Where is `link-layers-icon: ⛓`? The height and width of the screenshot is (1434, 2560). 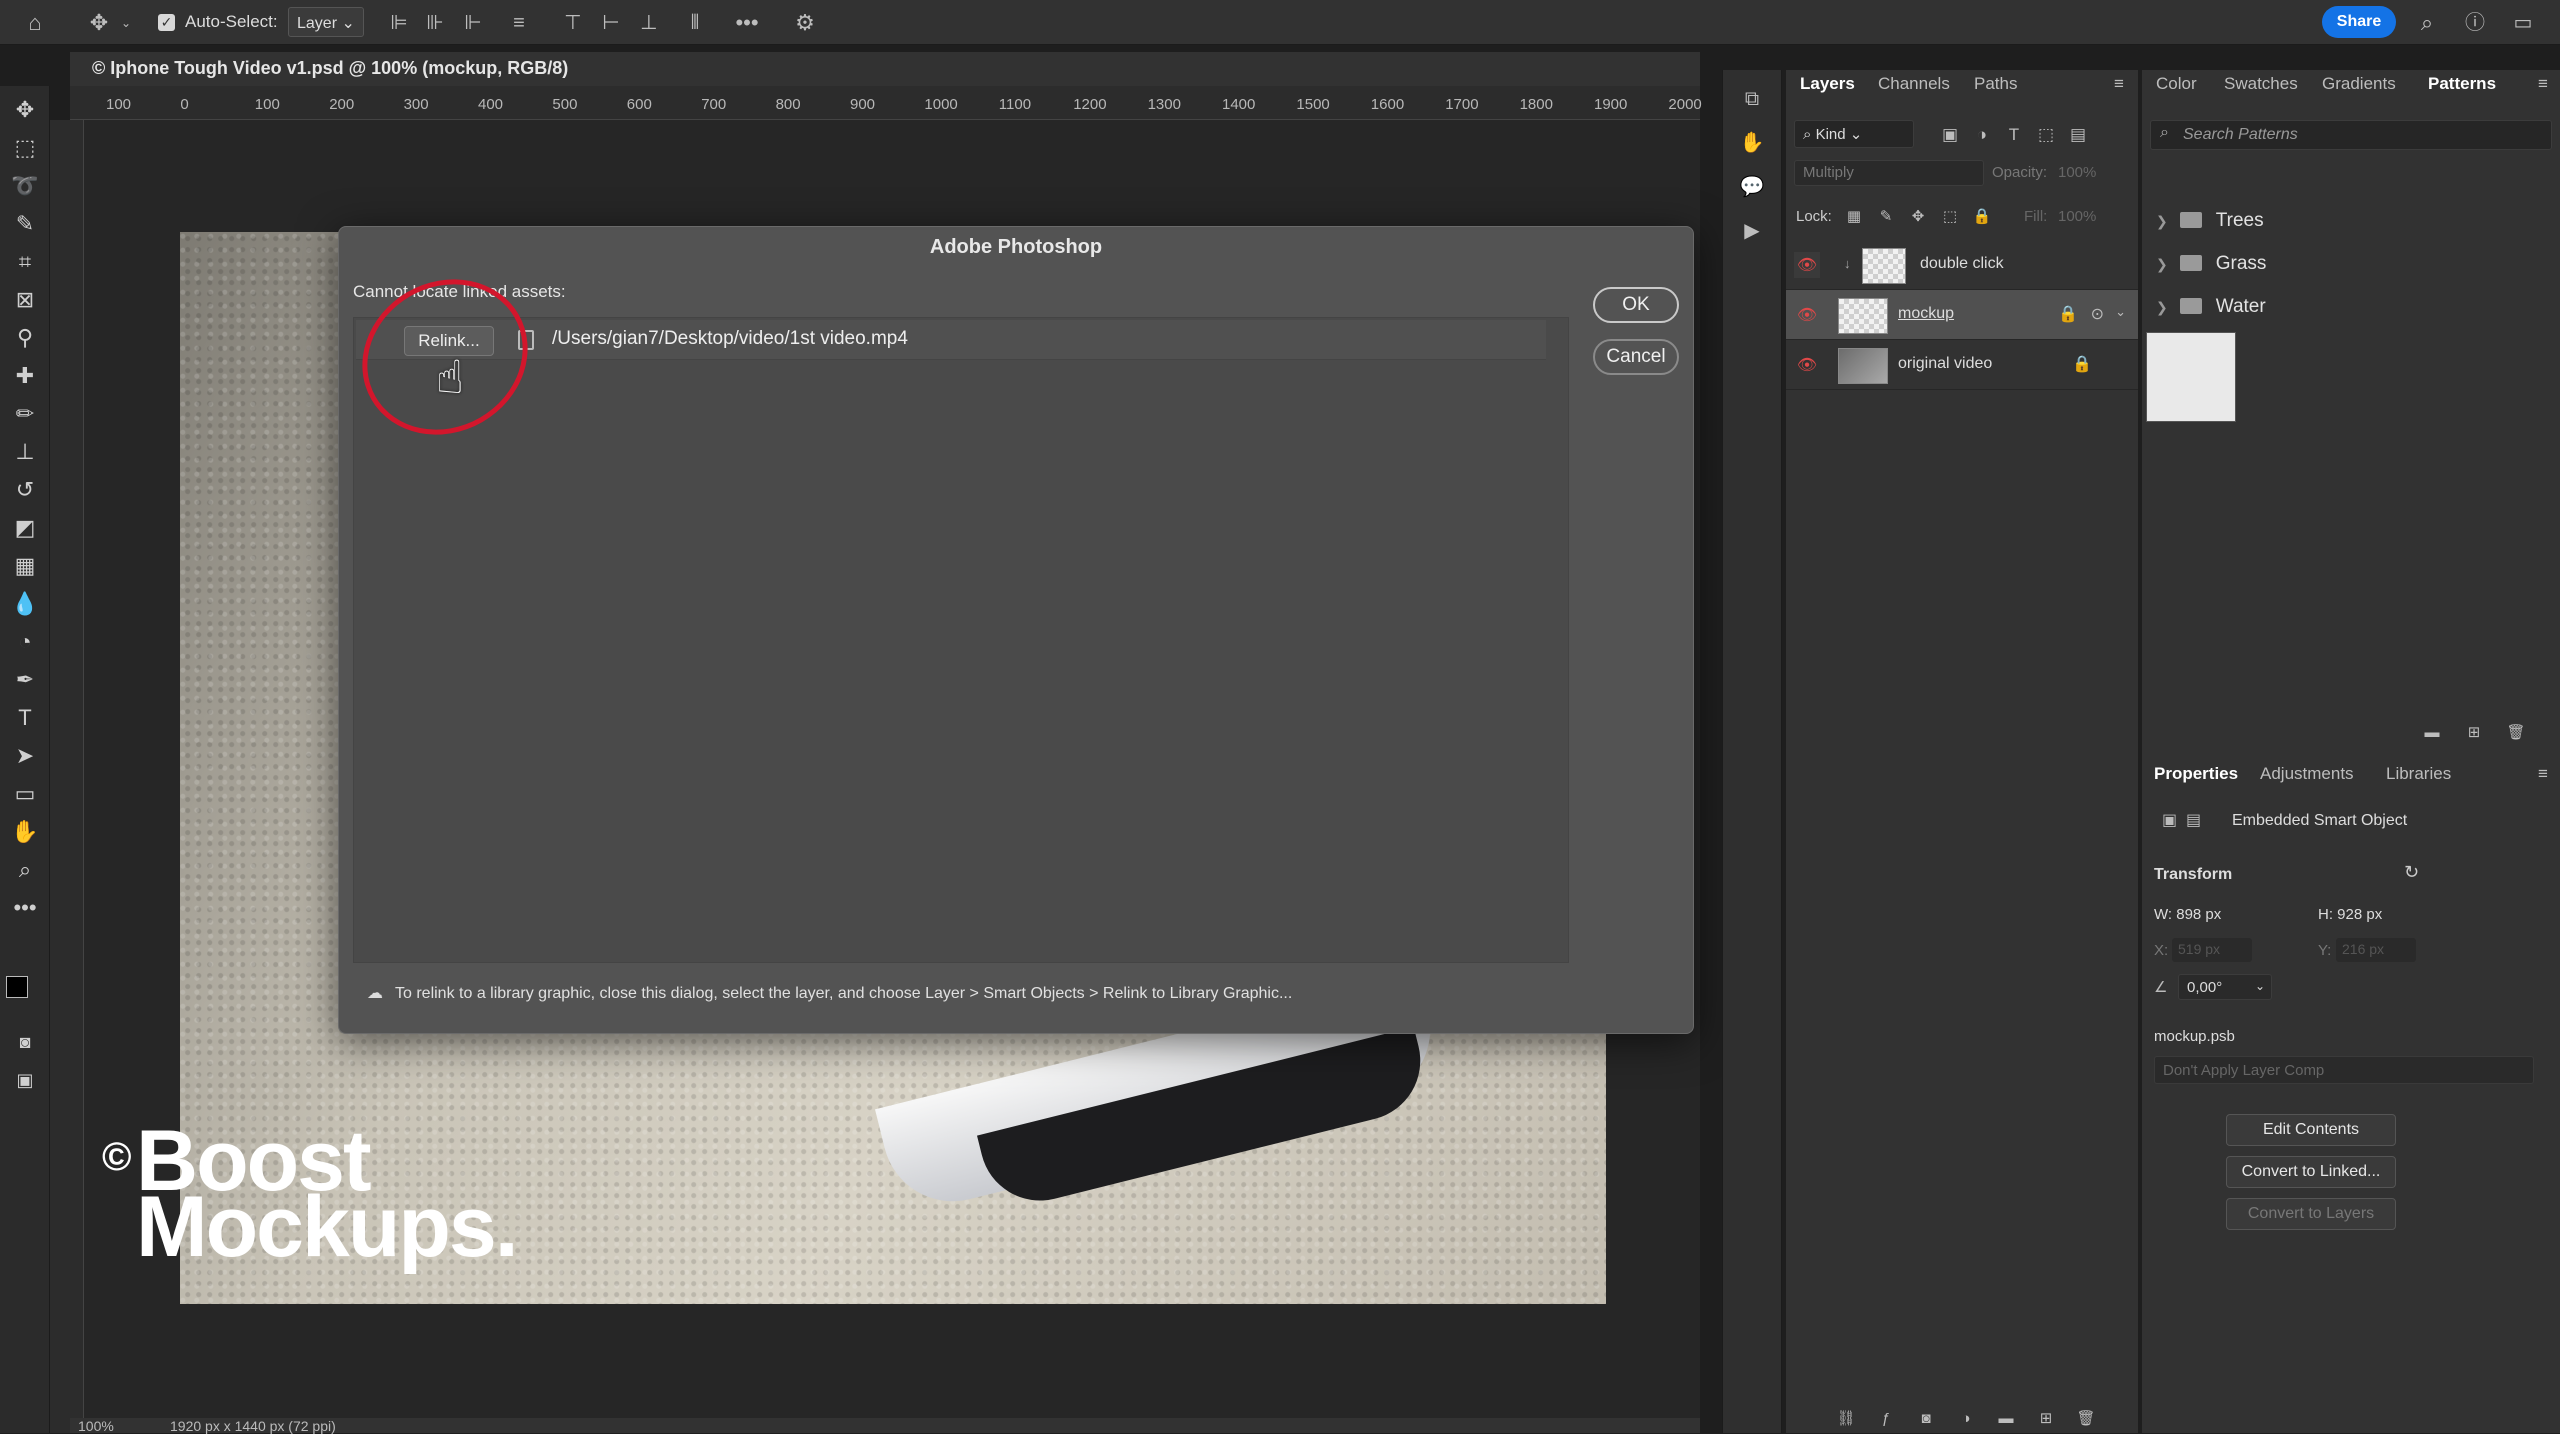
link-layers-icon: ⛓ is located at coordinates (1846, 1418).